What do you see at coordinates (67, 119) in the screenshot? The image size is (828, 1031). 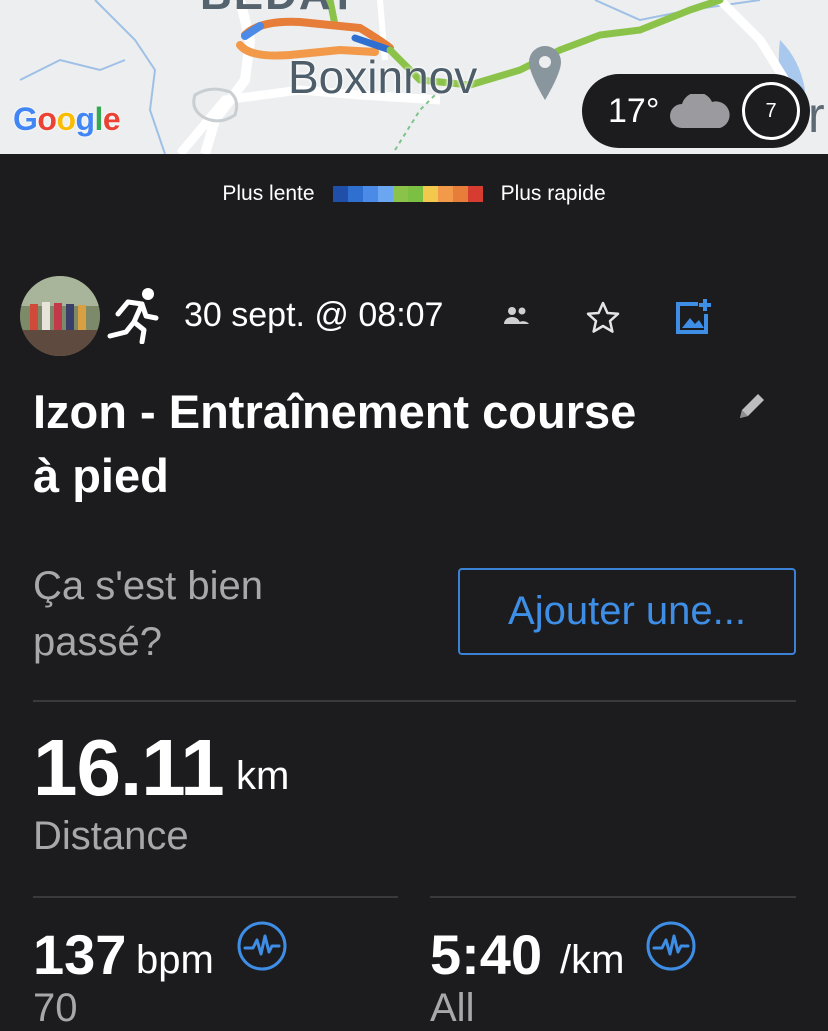 I see `google-logo: Google` at bounding box center [67, 119].